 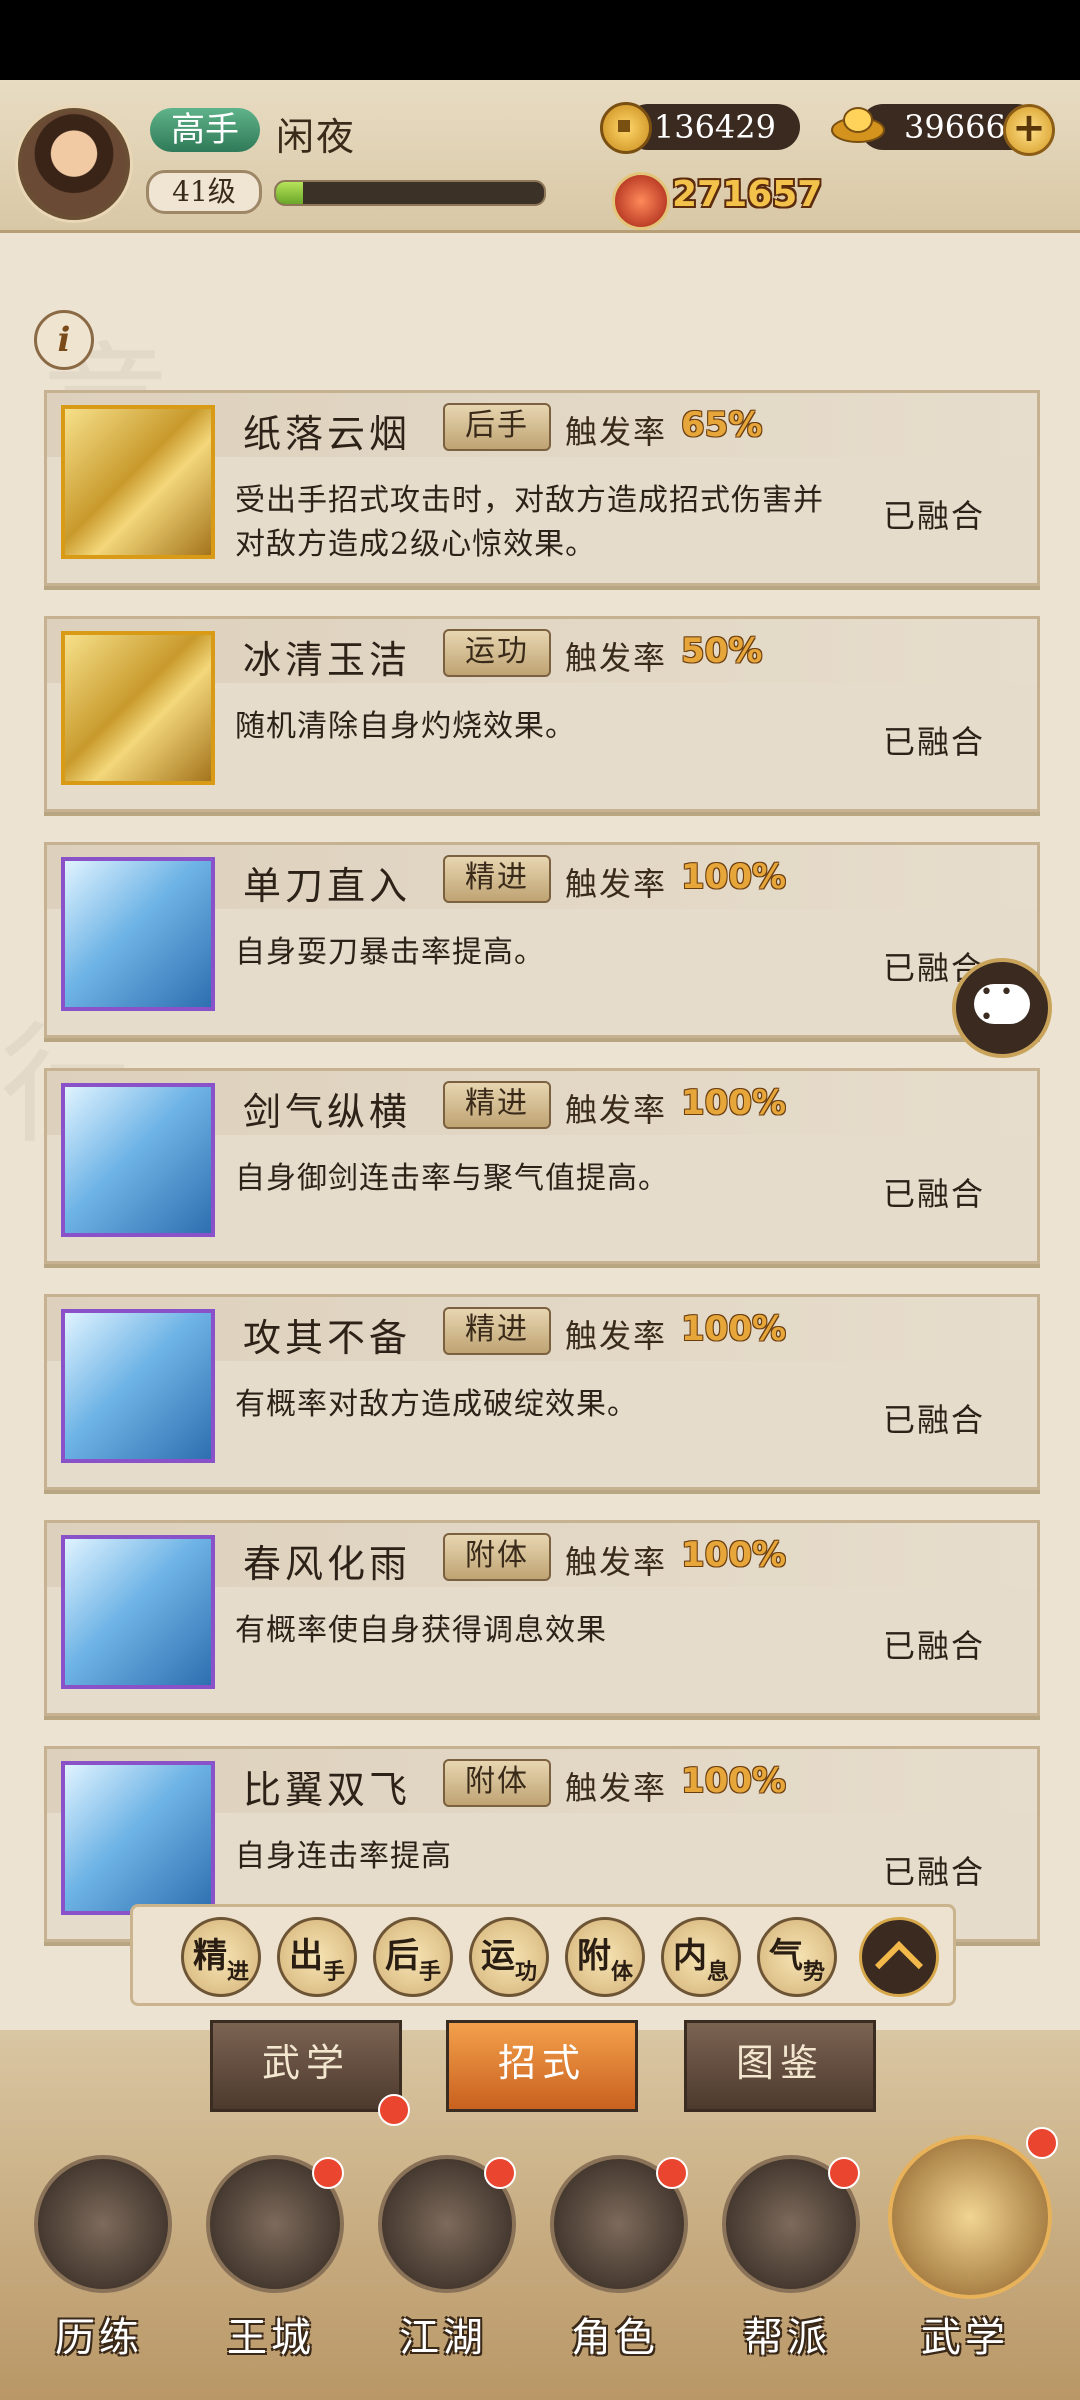 What do you see at coordinates (525, 1972) in the screenshot?
I see `filter-sublabel: 功` at bounding box center [525, 1972].